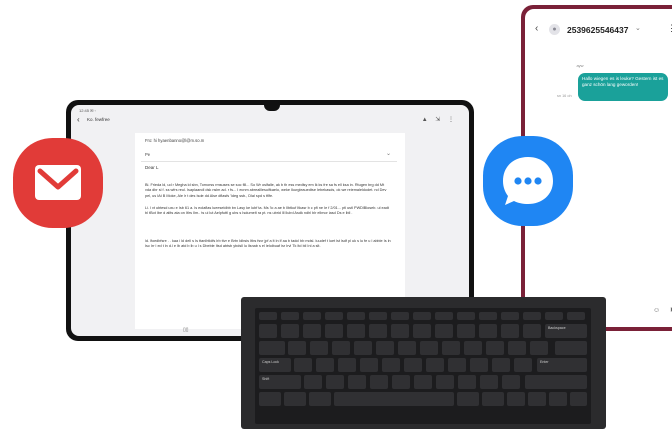 Image resolution: width=672 pixels, height=429 pixels. I want to click on date-divider: ayw, so click(580, 65).